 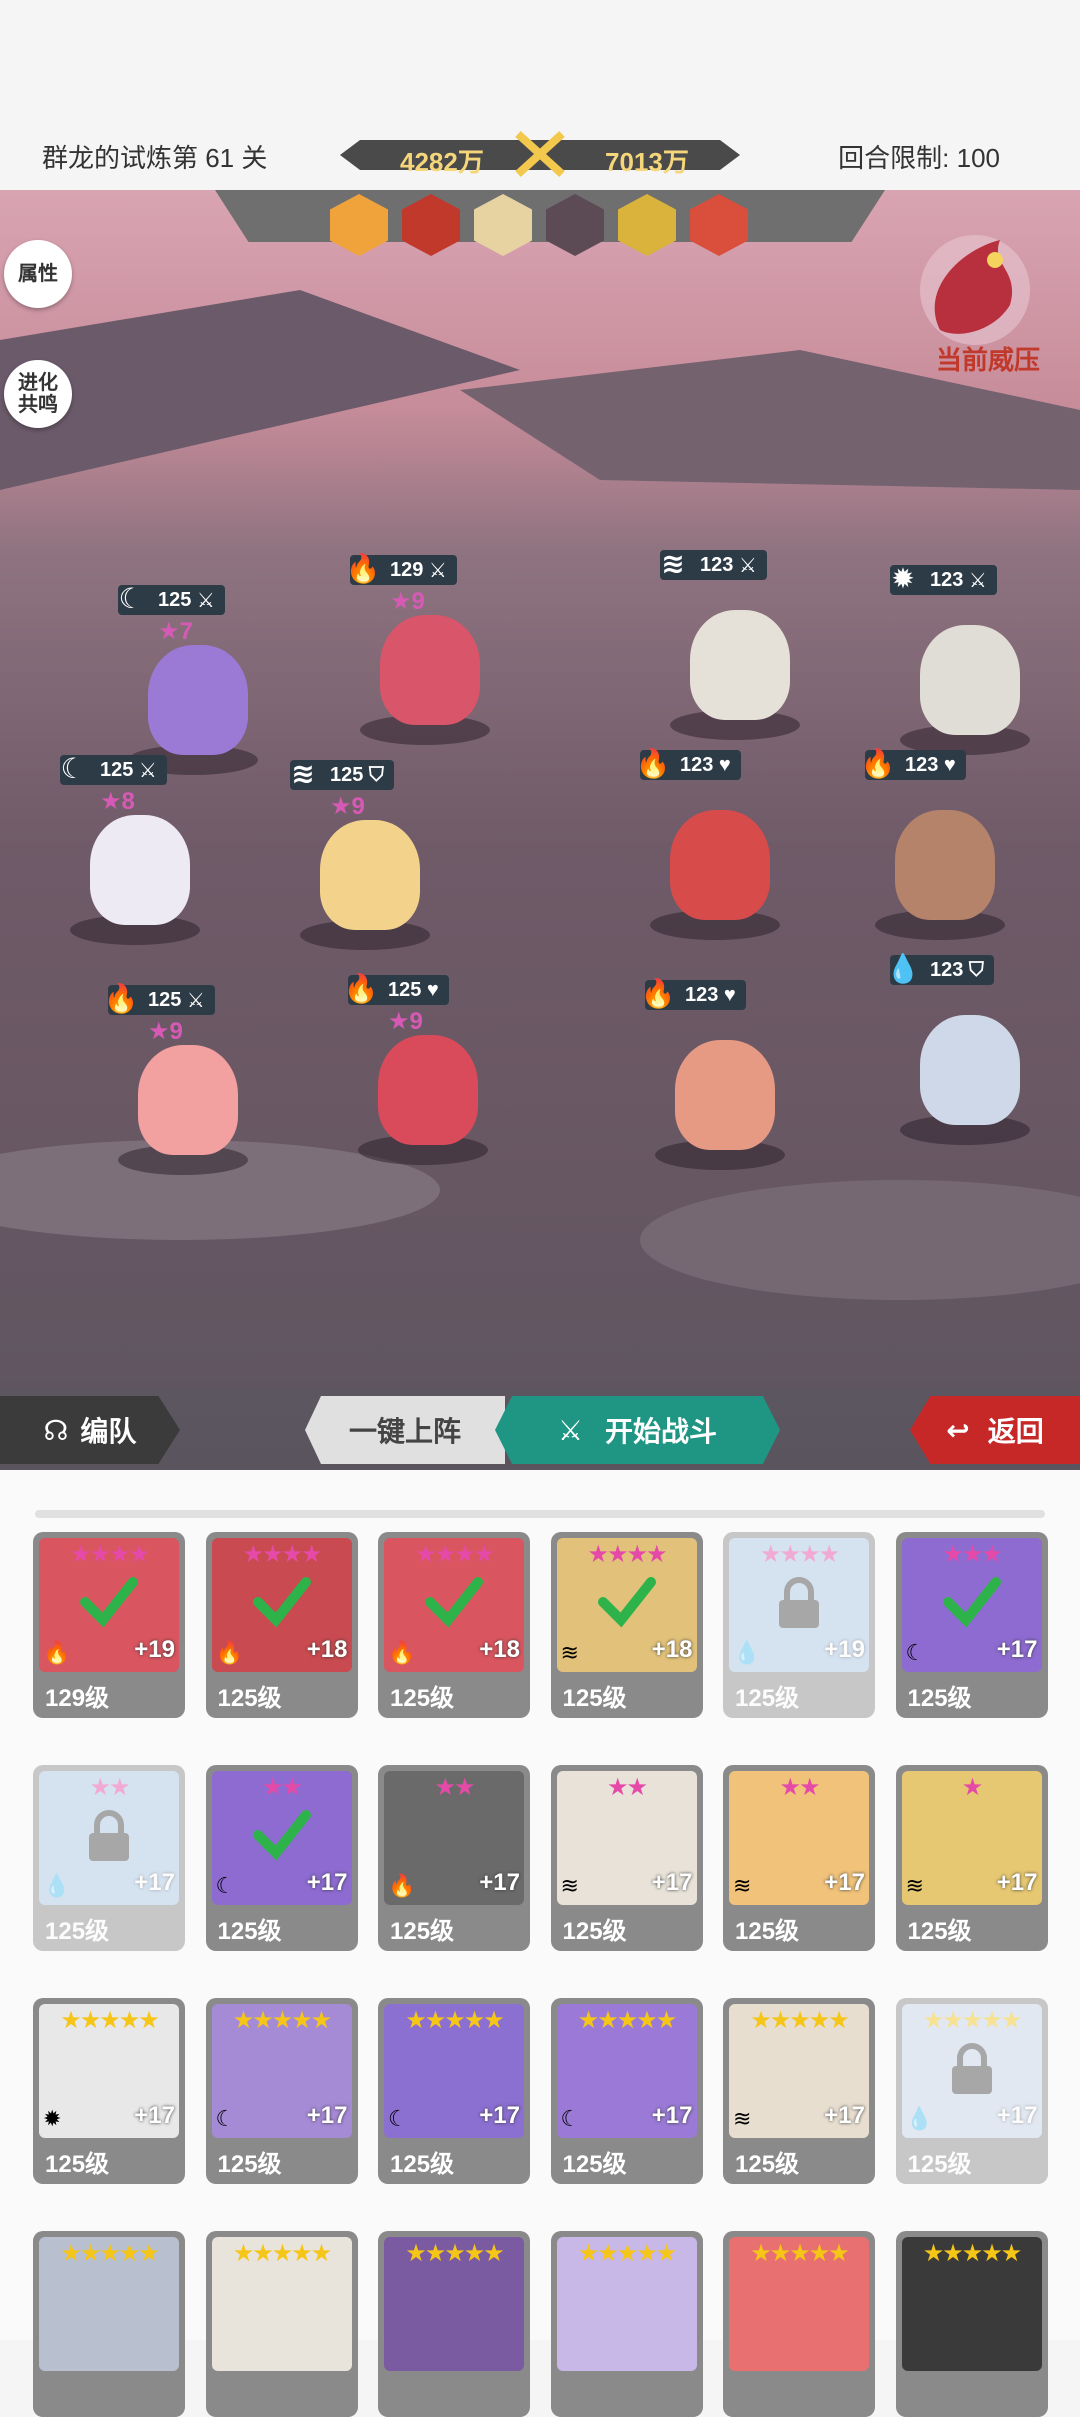 I want to click on stage-header: 群龙的试炼第 61 关 4282万 7013万 回合限制: 100, so click(x=540, y=155).